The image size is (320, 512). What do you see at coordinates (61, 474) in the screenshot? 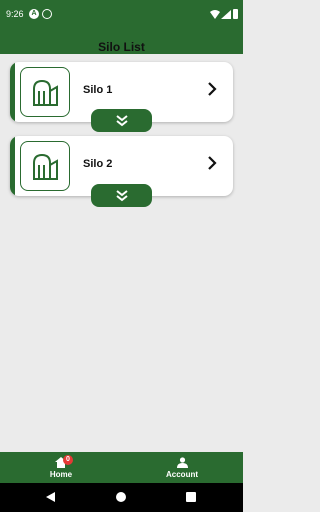
I see `nav-home-label: Home` at bounding box center [61, 474].